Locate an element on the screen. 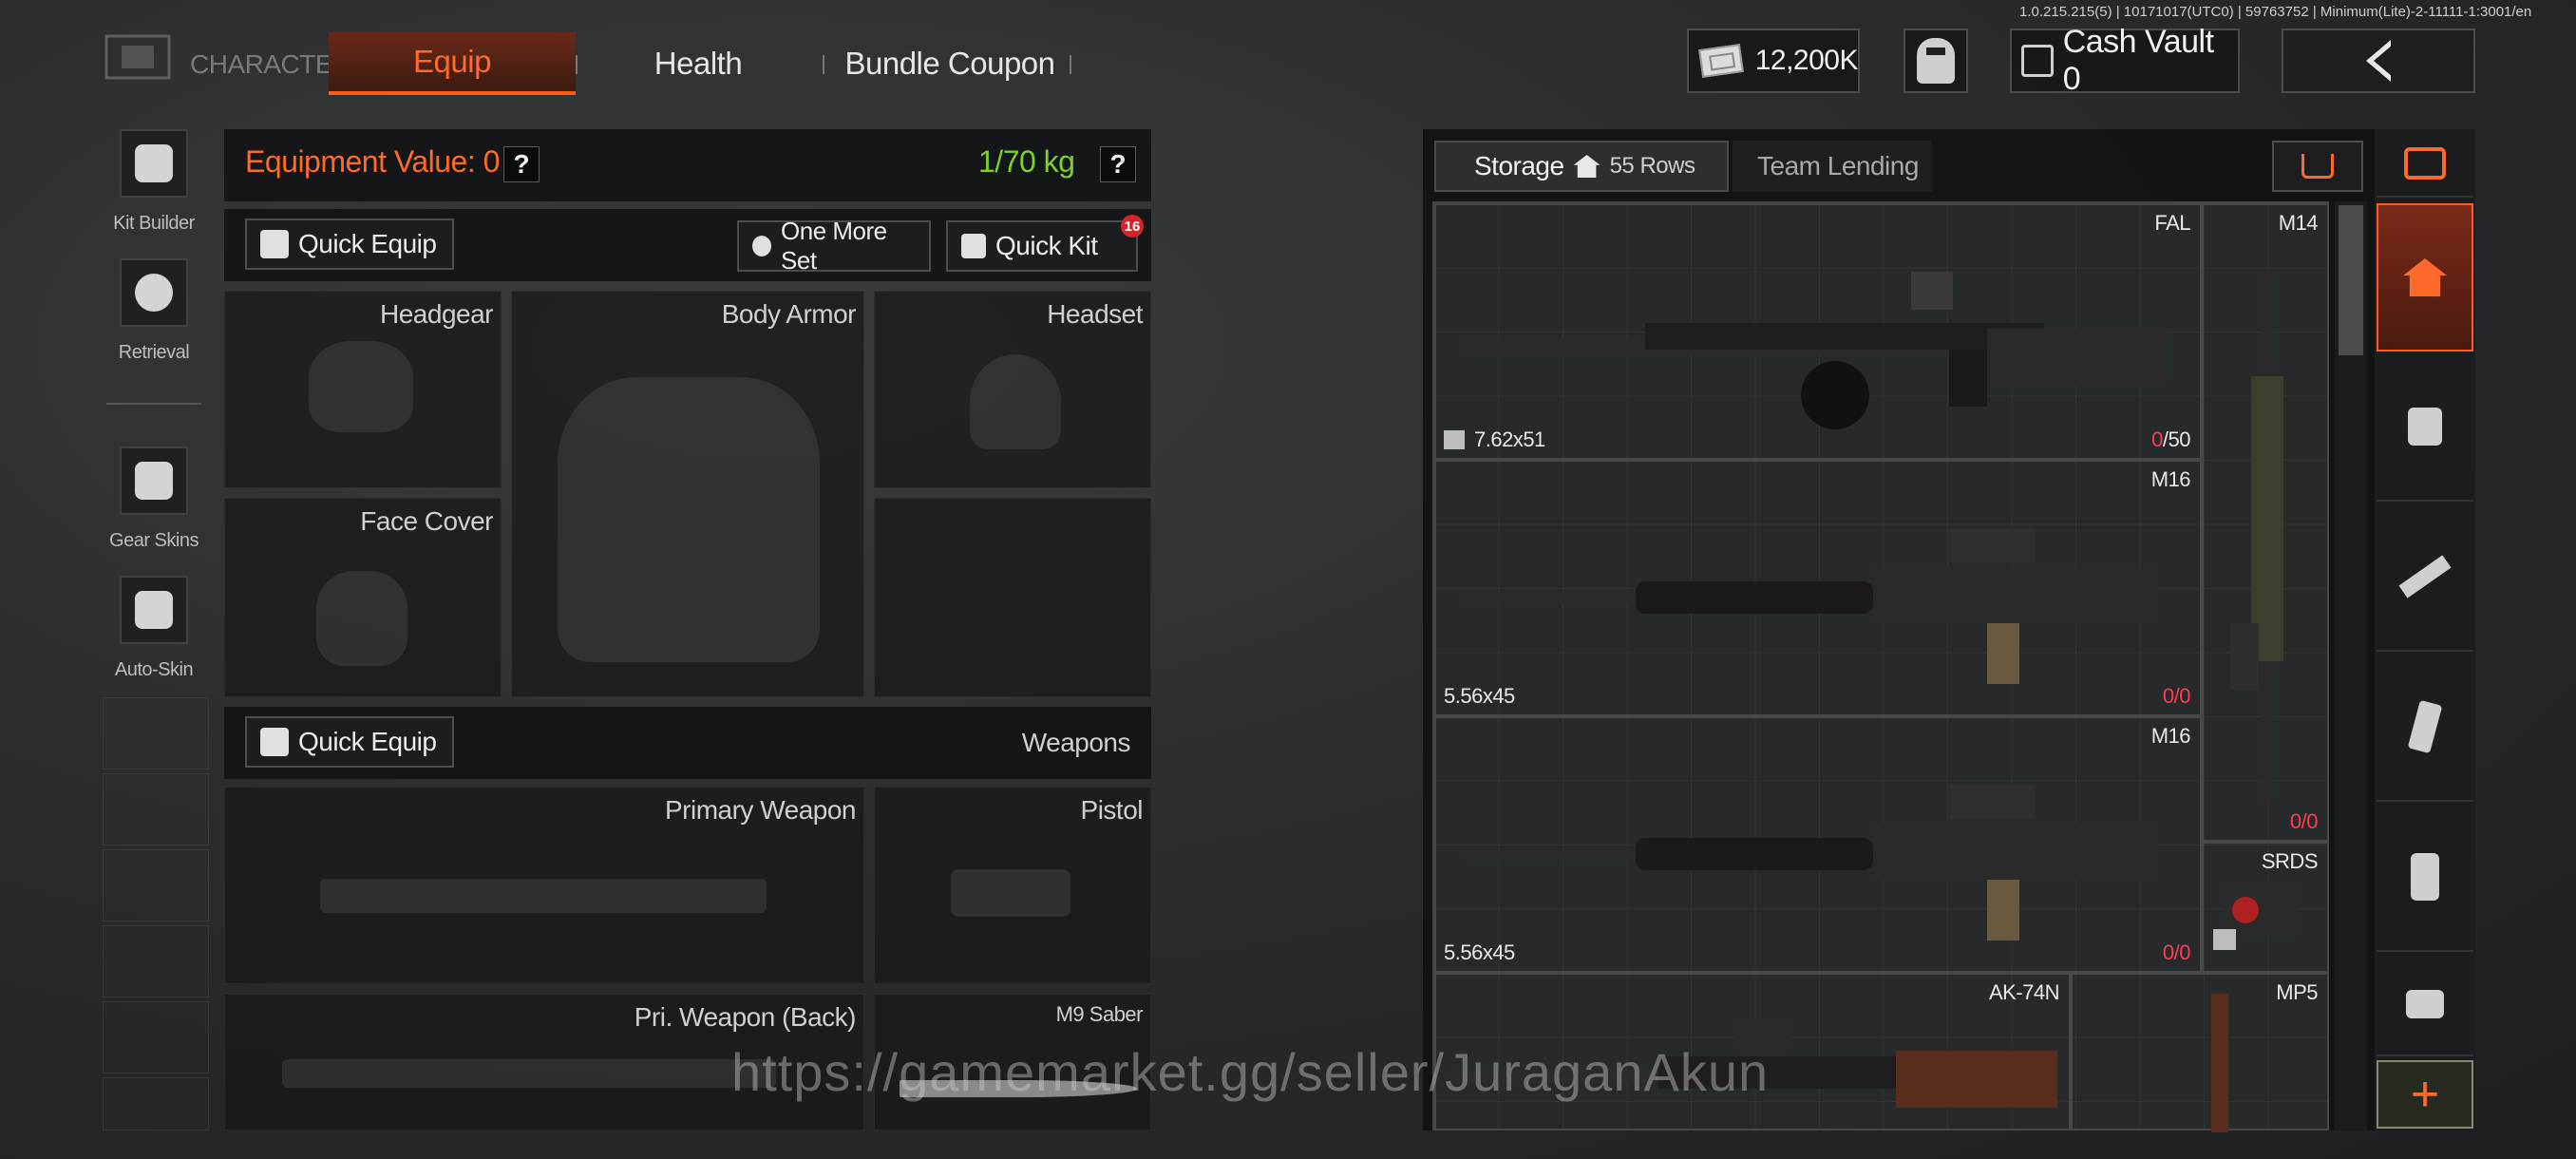 The height and width of the screenshot is (1159, 2576). body-armor-slot: Body Armor is located at coordinates (687, 494).